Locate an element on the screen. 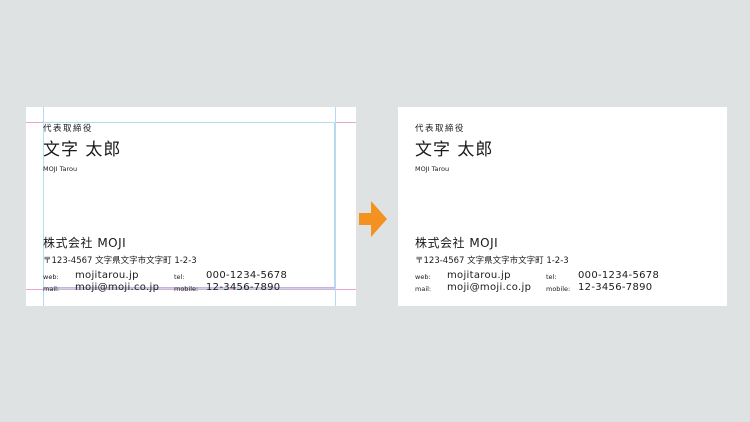  arrow-right-icon is located at coordinates (373, 219).